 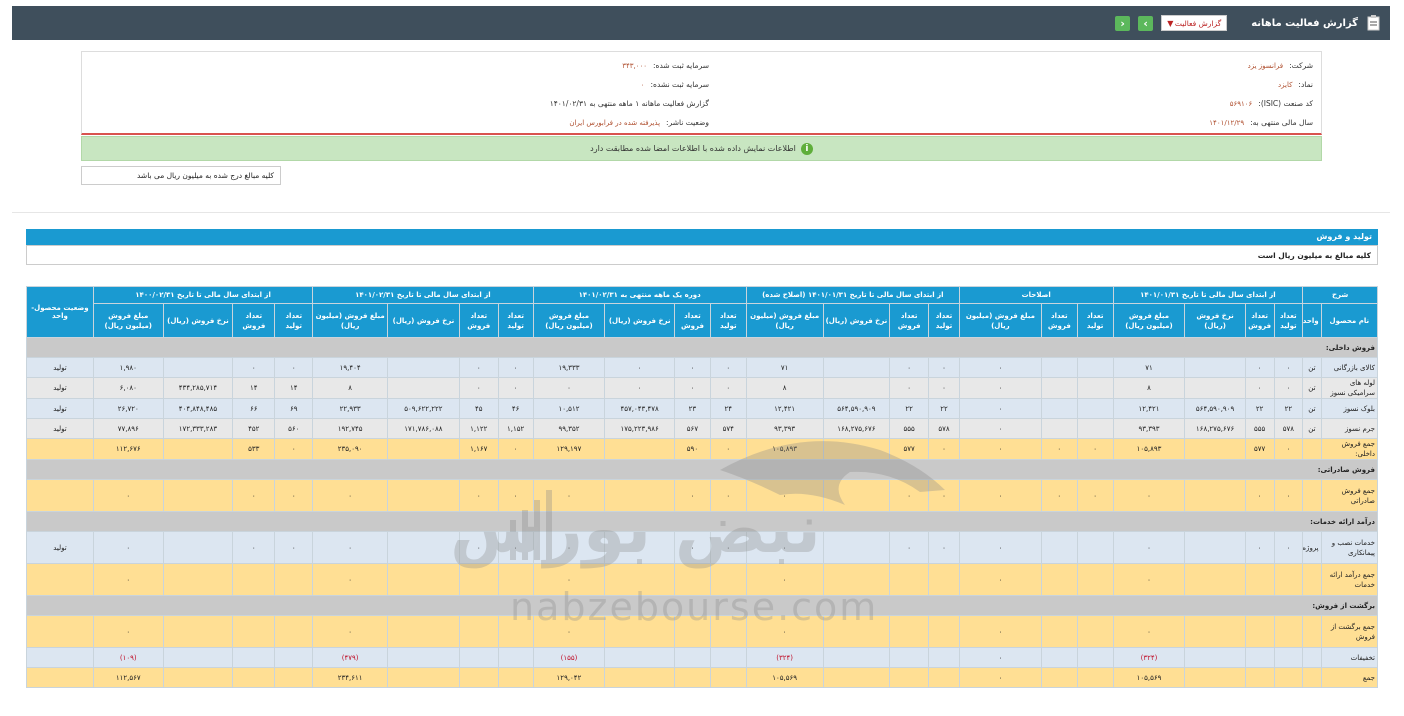 I want to click on product-name-cell: جمع برگشت از فروش, so click(x=1349, y=631).